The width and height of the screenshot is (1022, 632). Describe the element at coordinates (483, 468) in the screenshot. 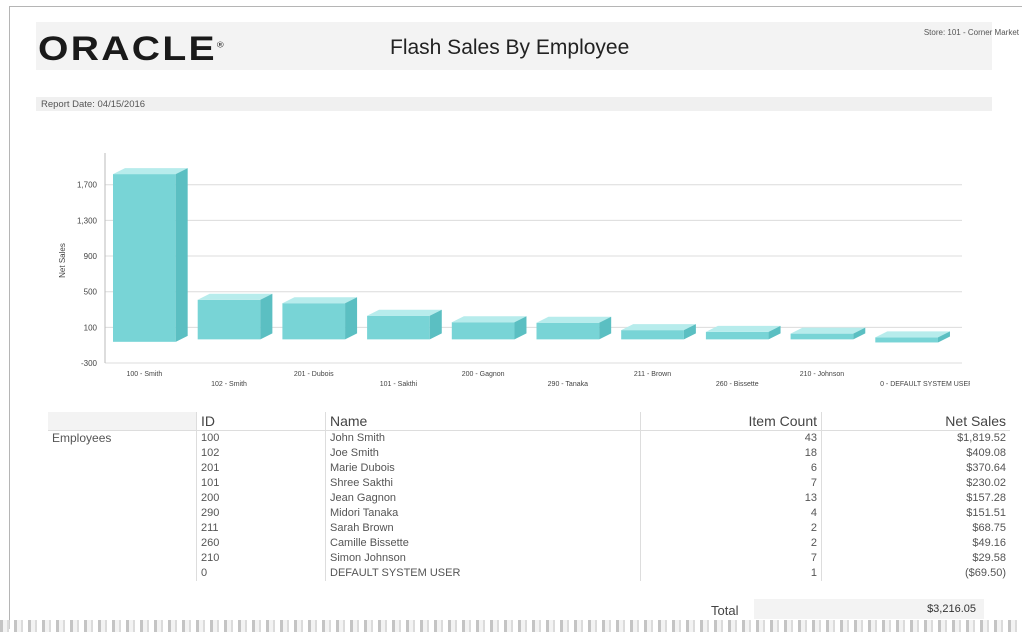

I see `name-cell: Marie Dubois` at that location.